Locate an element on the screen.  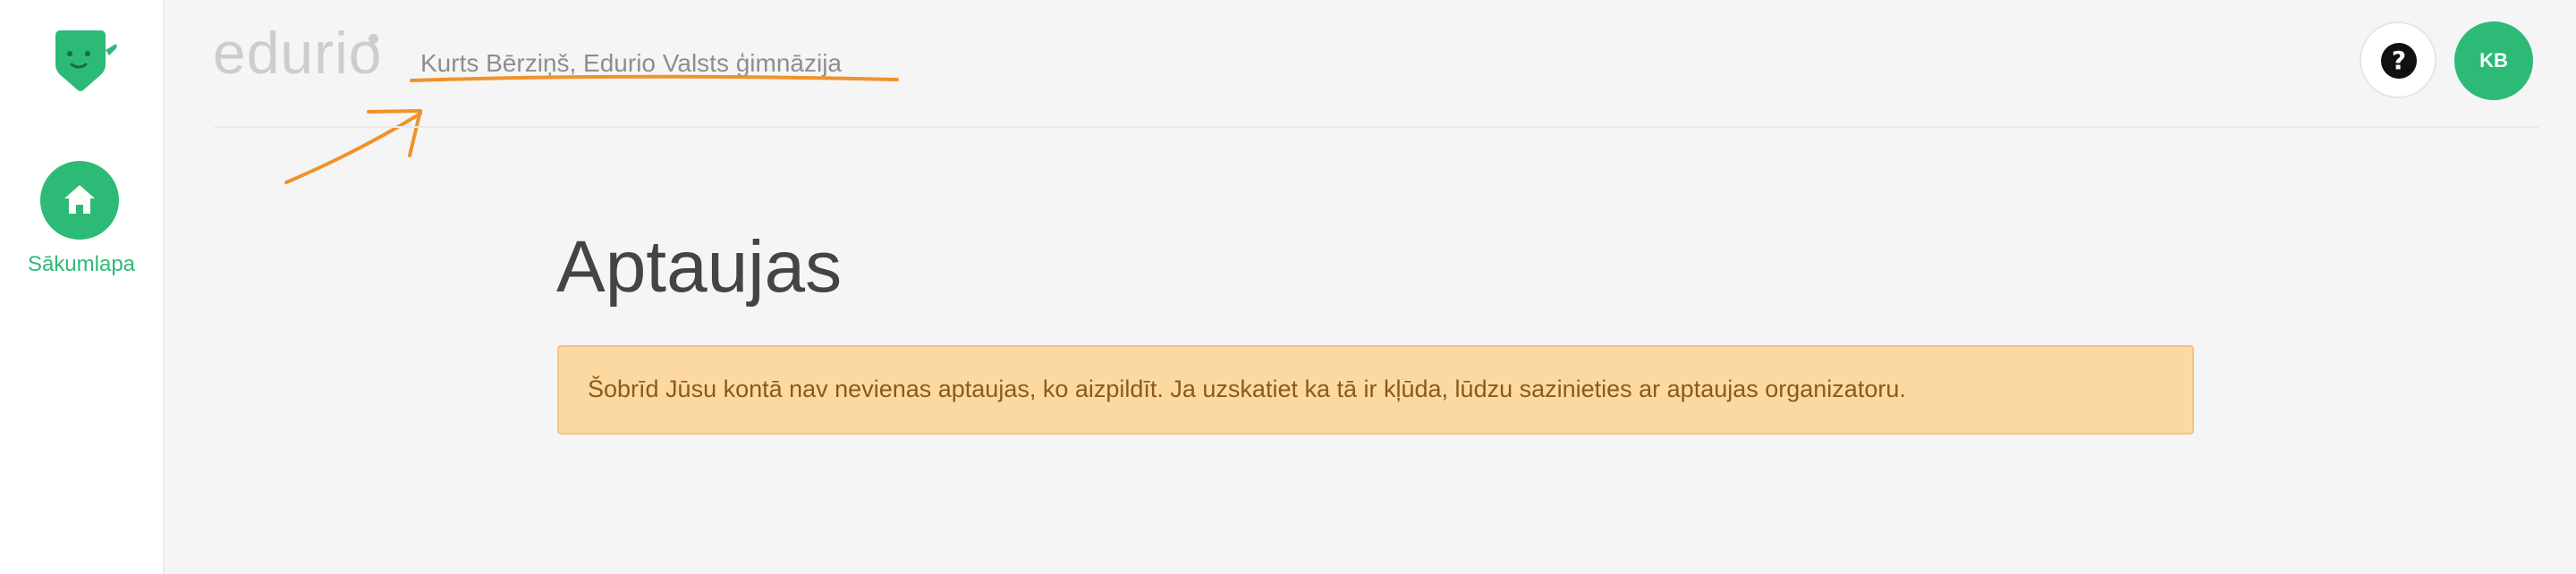
user-organization-label: Kurts Bērziņš, Edurio Valsts ģimnāzija is located at coordinates (631, 63).